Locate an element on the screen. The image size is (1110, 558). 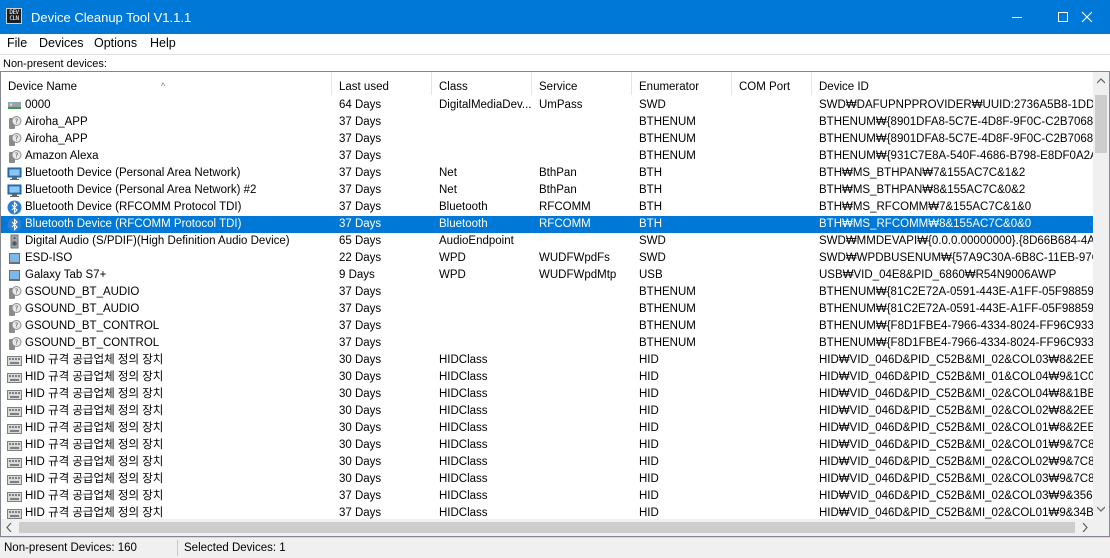
minimize-button is located at coordinates (1017, 17).